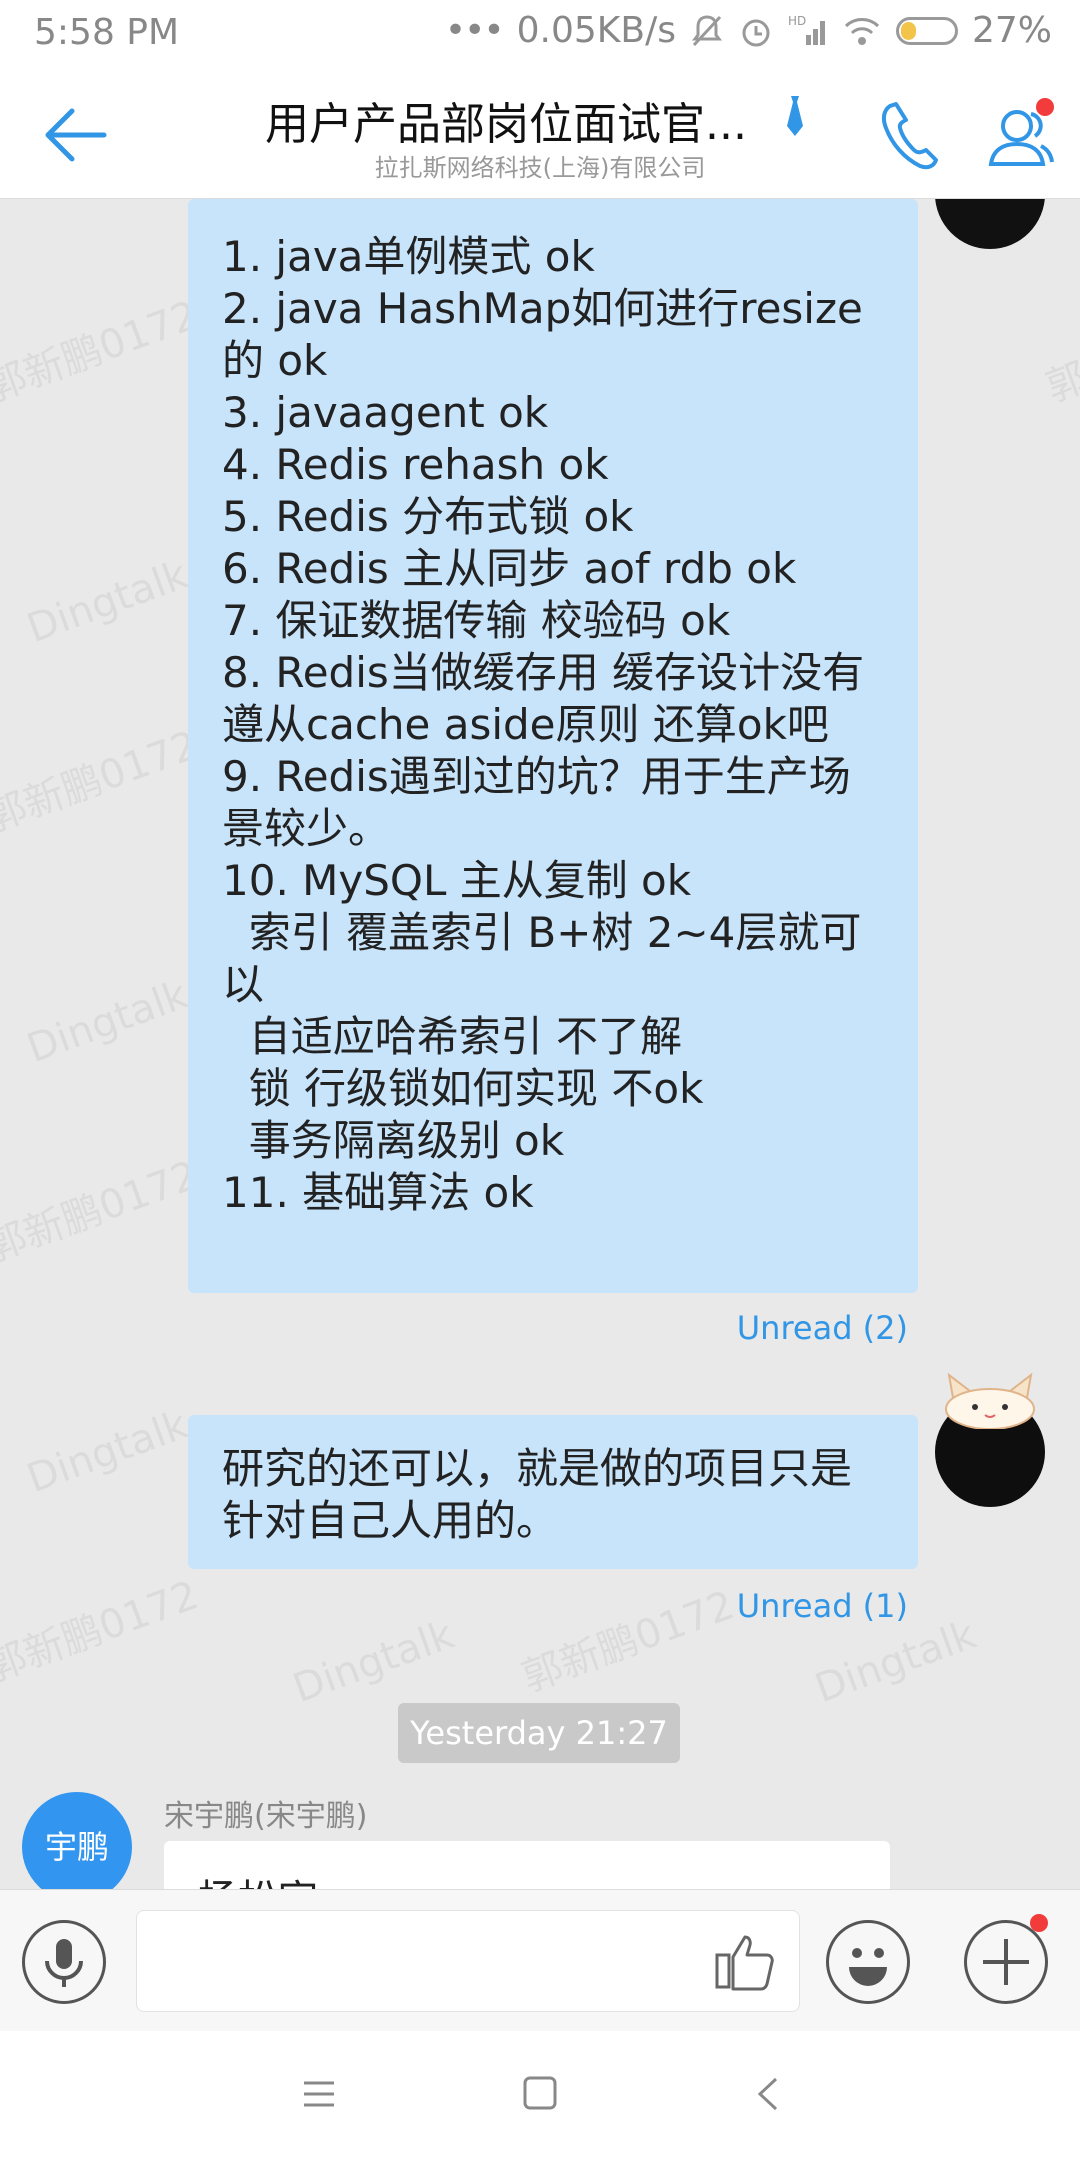 The image size is (1080, 2160). Describe the element at coordinates (415, 464) in the screenshot. I see `message-line: 4. Redis rehash ok` at that location.